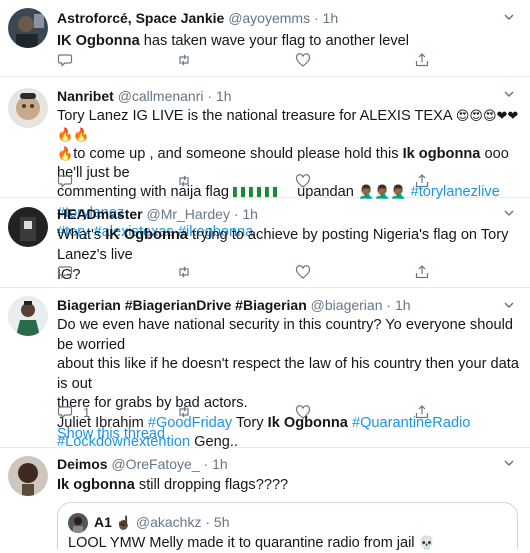 Image resolution: width=530 pixels, height=553 pixels. Describe the element at coordinates (111, 434) in the screenshot. I see `show-thread-link: Show this thread` at that location.